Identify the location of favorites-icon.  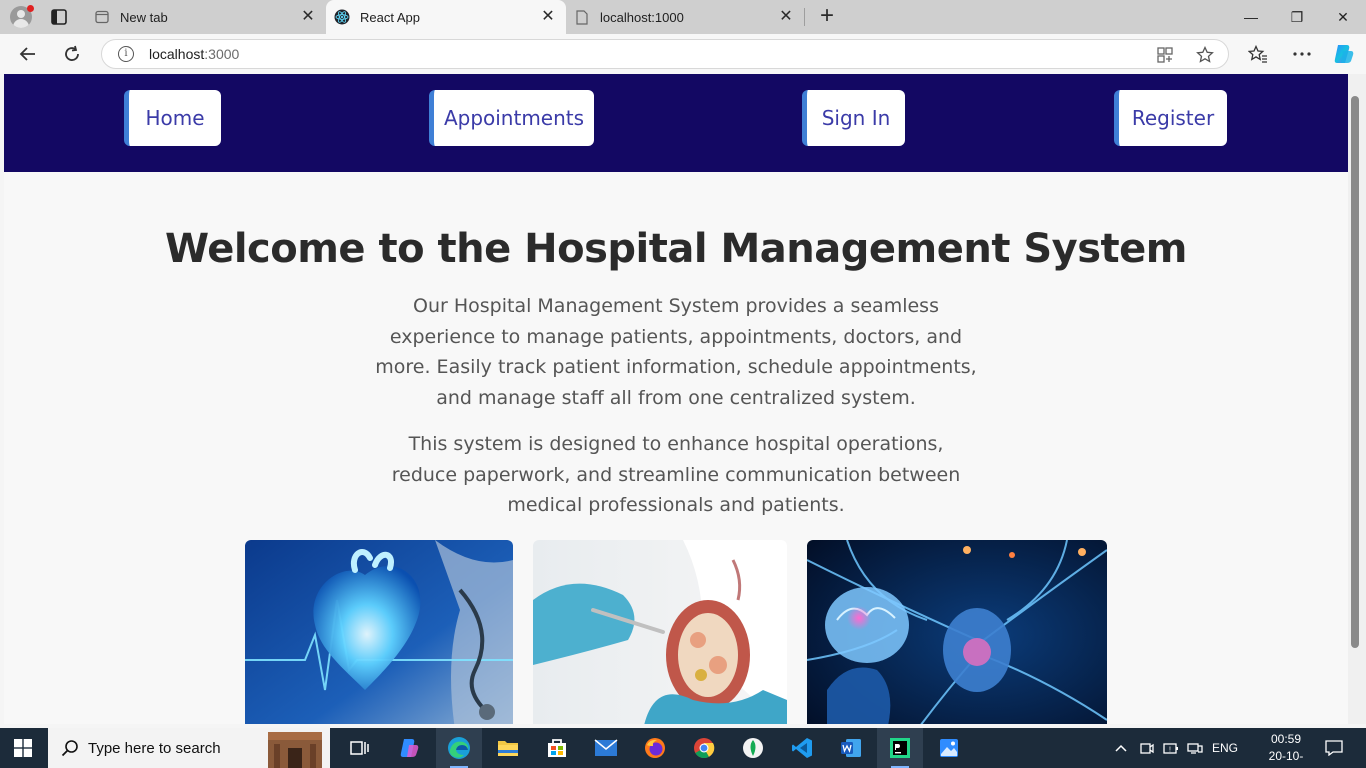
(1258, 54).